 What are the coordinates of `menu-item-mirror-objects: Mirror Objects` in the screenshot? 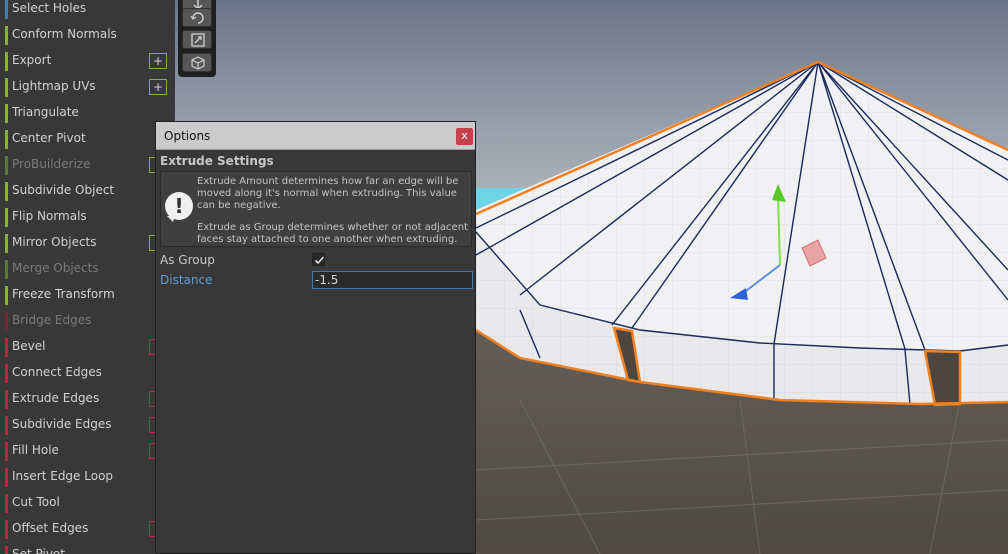 It's located at (87, 244).